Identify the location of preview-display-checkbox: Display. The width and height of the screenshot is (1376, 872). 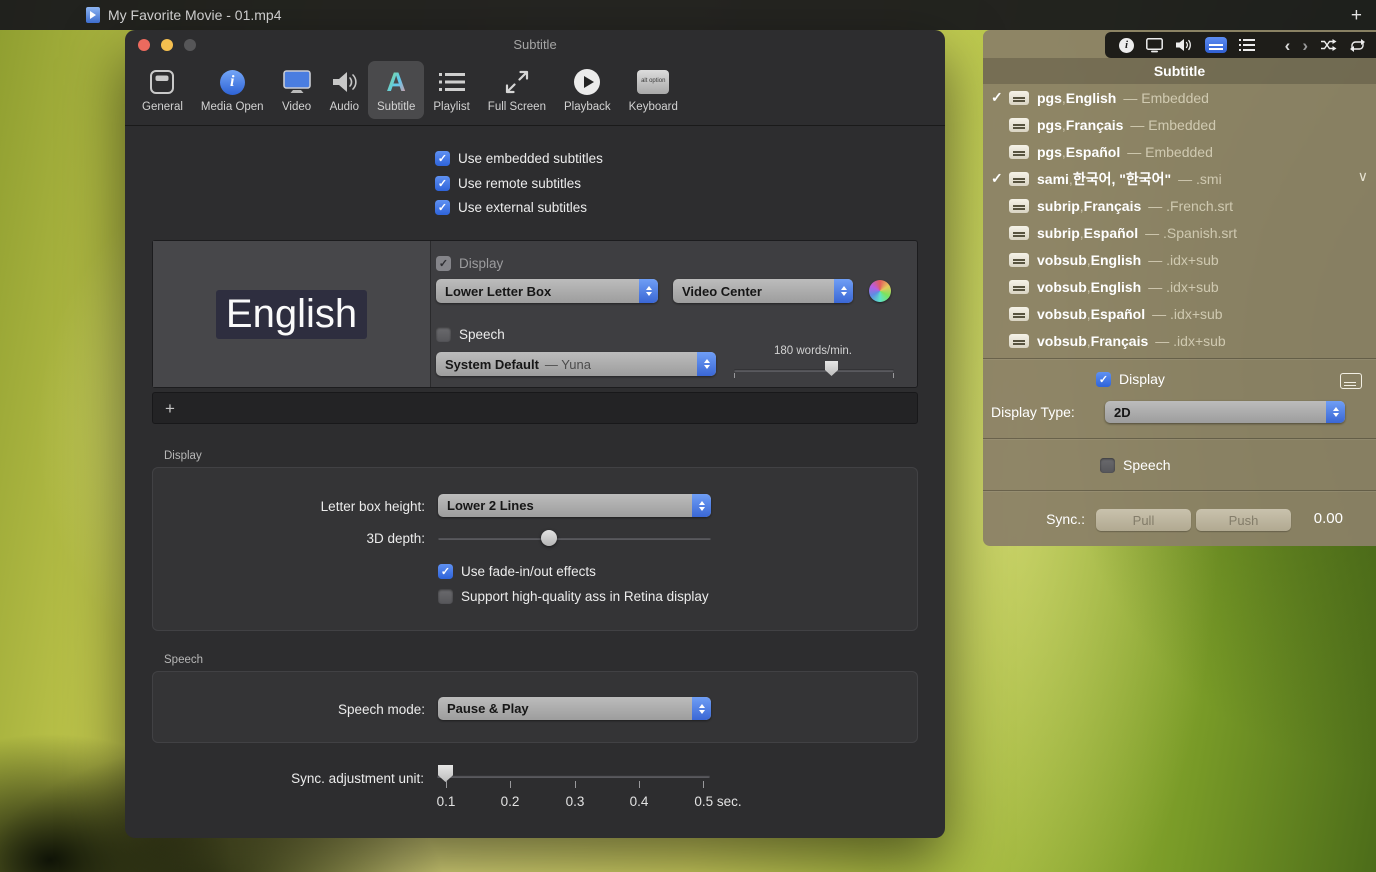
(469, 263).